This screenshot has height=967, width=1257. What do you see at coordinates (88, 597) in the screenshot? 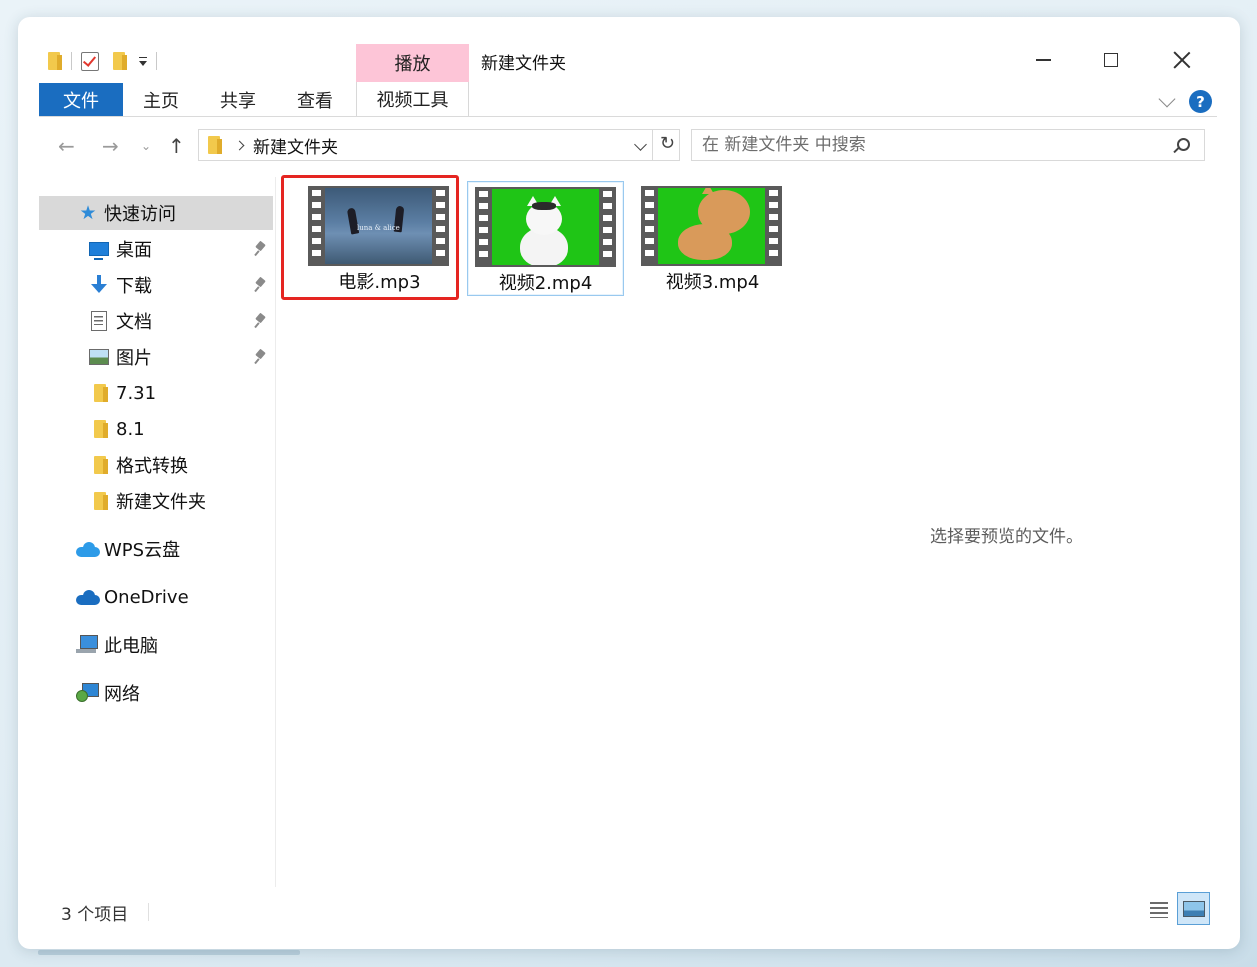
I see `onedrive-cloud-icon` at bounding box center [88, 597].